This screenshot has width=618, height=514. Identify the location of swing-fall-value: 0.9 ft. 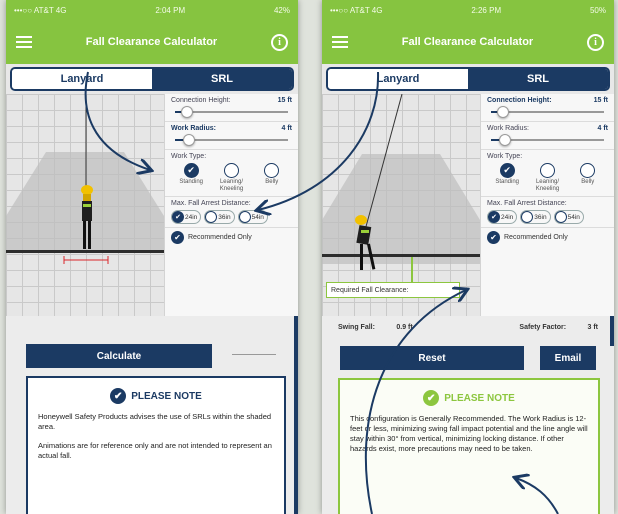
(404, 327).